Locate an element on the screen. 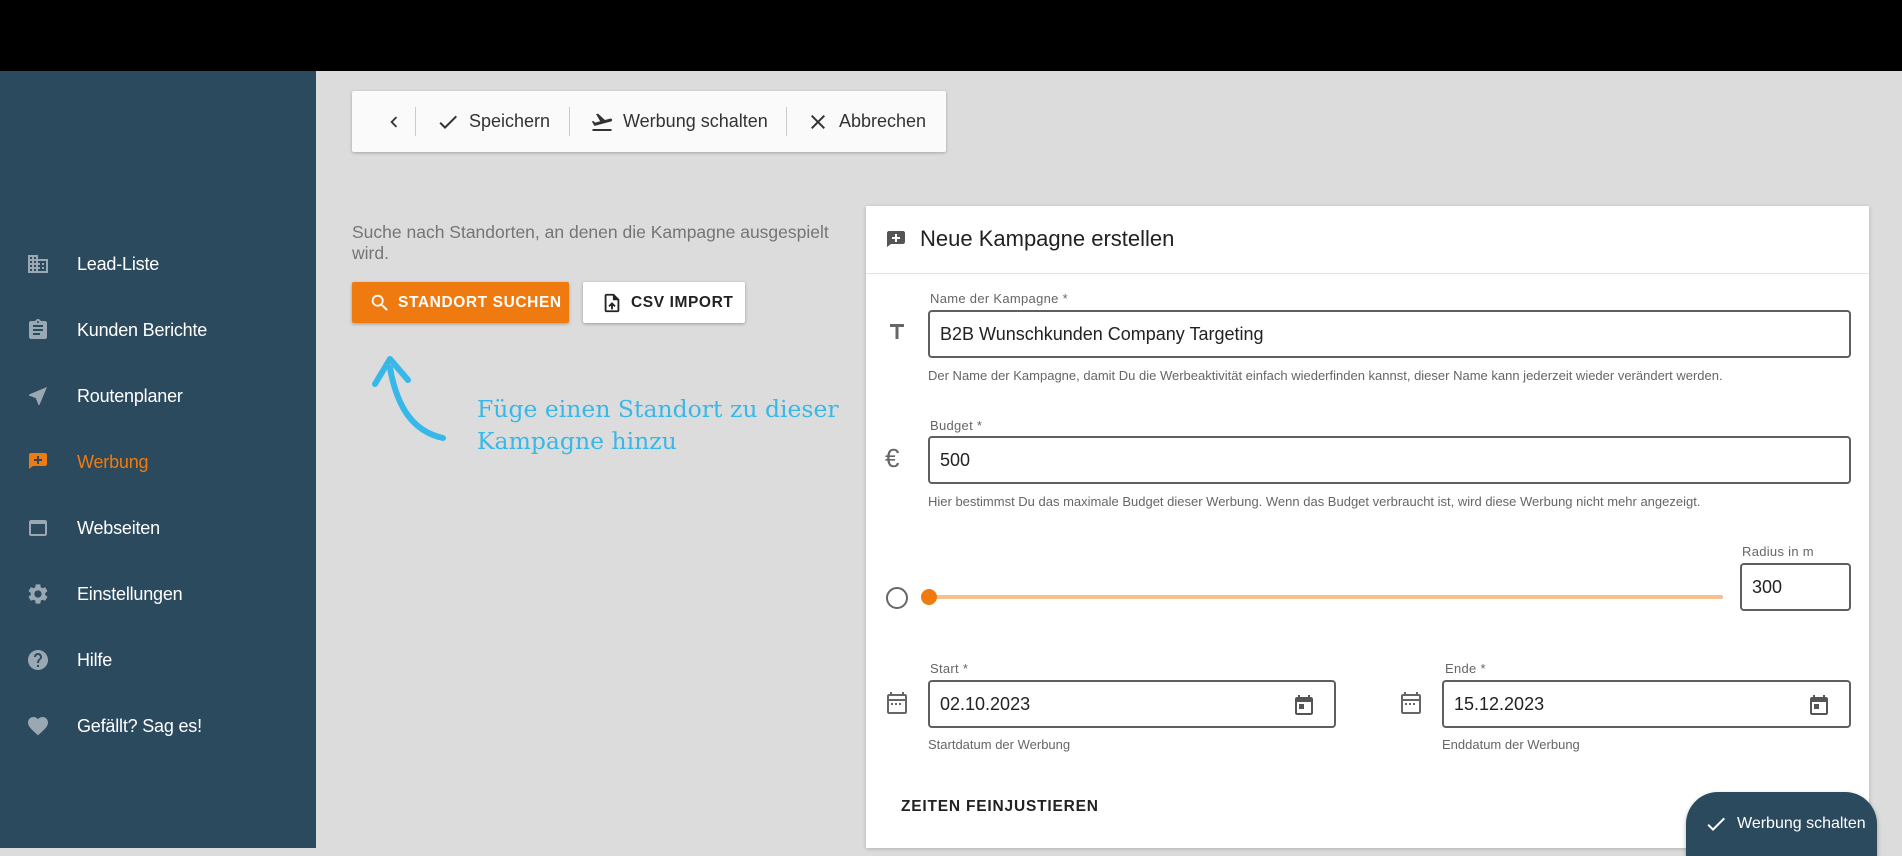  campaign-name-input is located at coordinates (1389, 334).